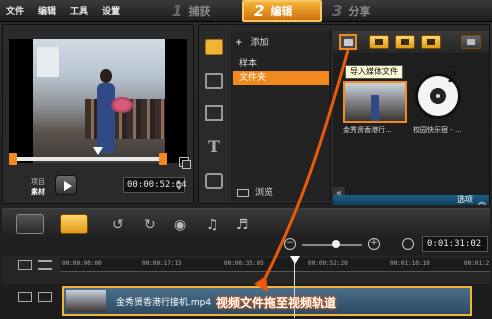  I want to click on scene-person, so click(106, 118).